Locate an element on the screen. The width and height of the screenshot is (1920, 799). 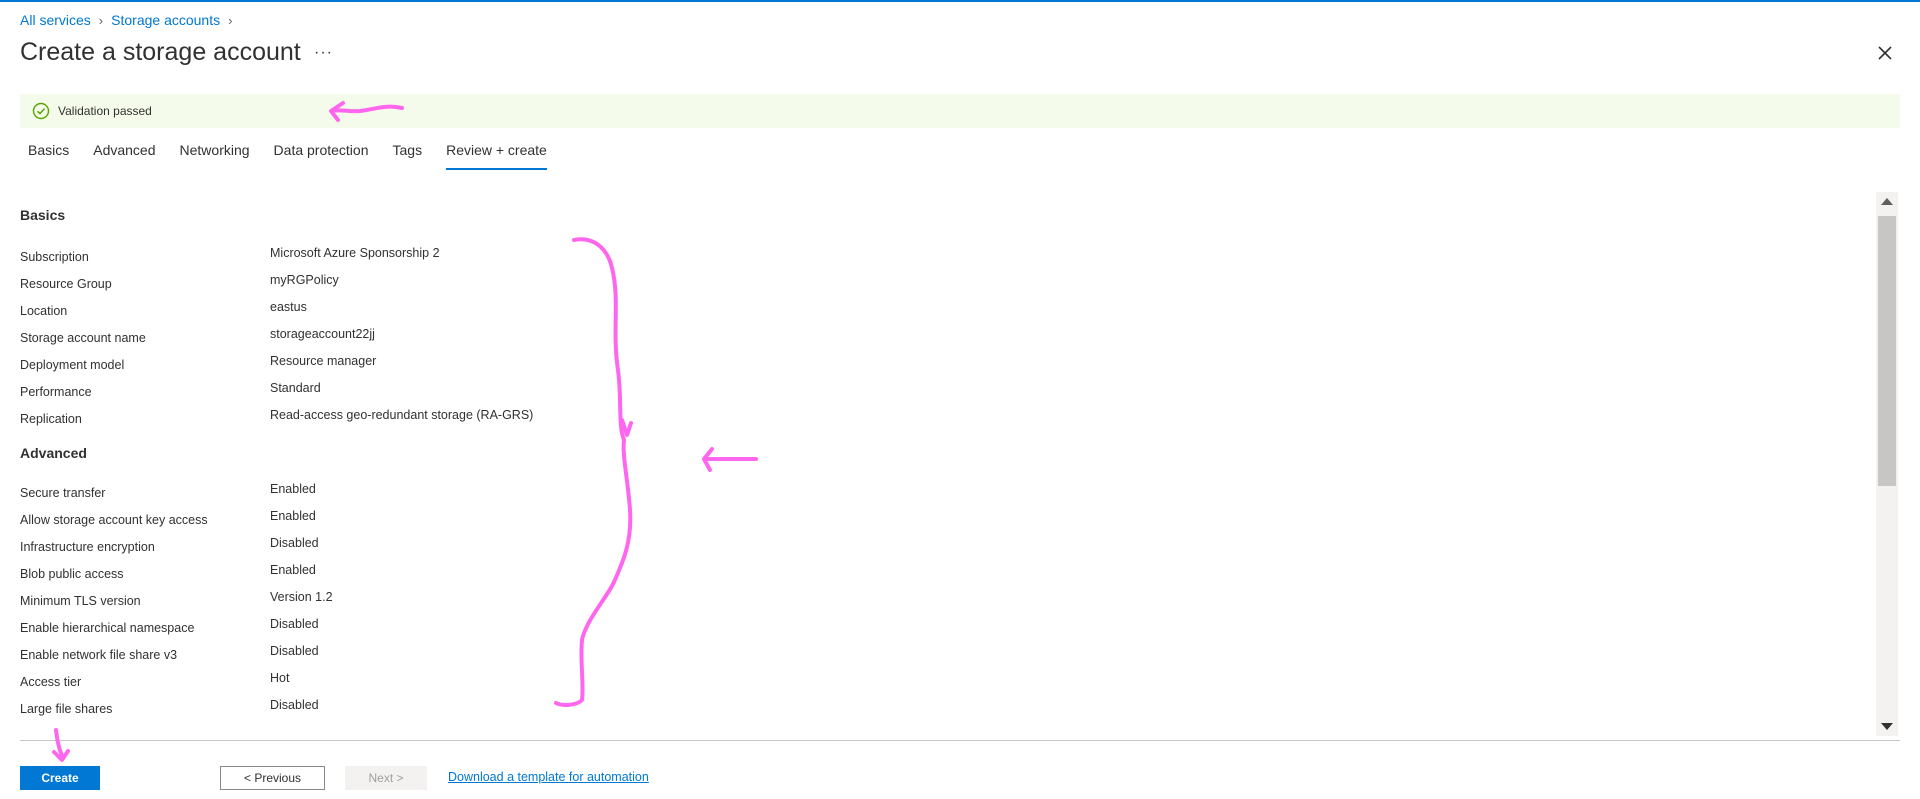
row-label: Replication is located at coordinates (51, 419).